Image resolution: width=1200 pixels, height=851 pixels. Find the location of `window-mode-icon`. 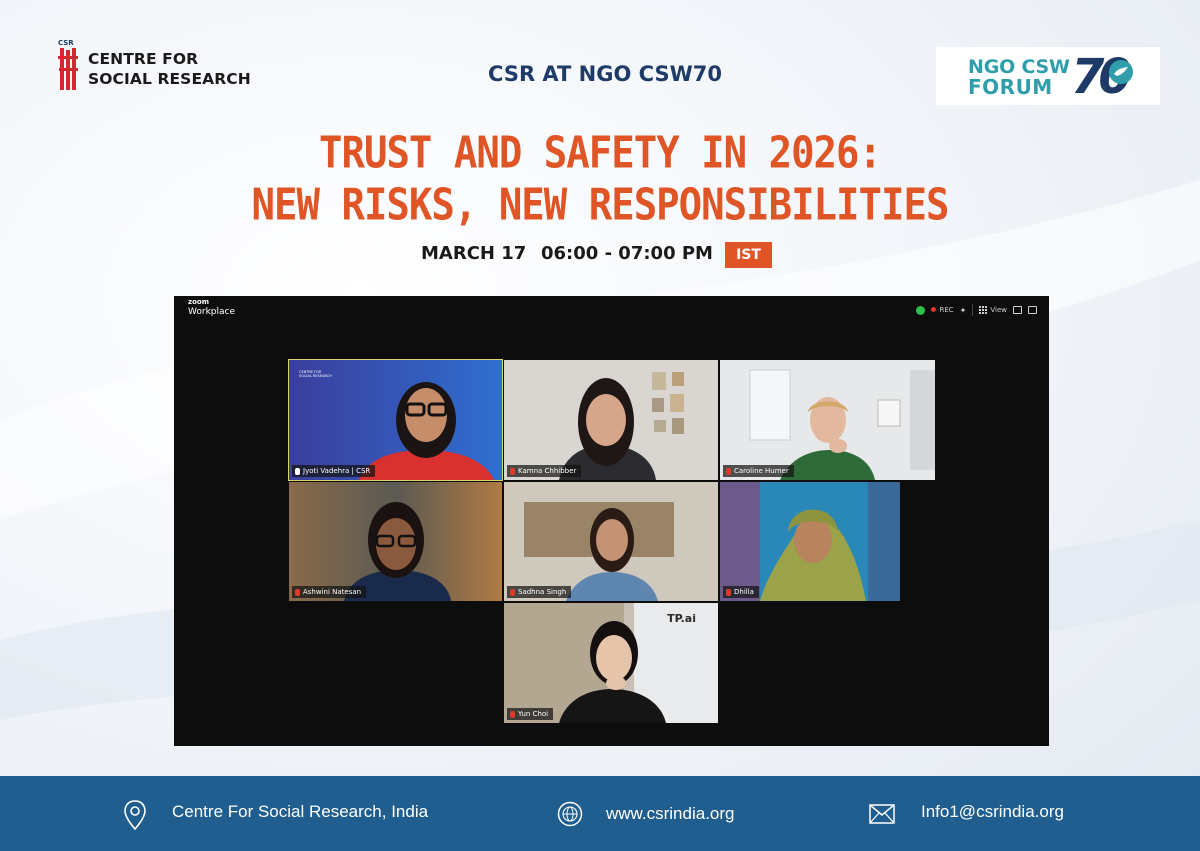

window-mode-icon is located at coordinates (1017, 310).